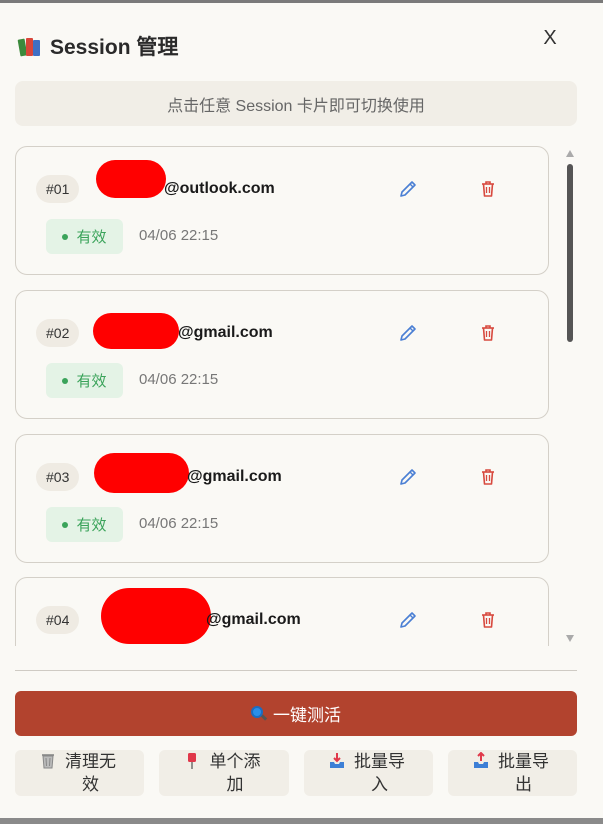 The width and height of the screenshot is (603, 824). I want to click on session-number: #01, so click(58, 189).